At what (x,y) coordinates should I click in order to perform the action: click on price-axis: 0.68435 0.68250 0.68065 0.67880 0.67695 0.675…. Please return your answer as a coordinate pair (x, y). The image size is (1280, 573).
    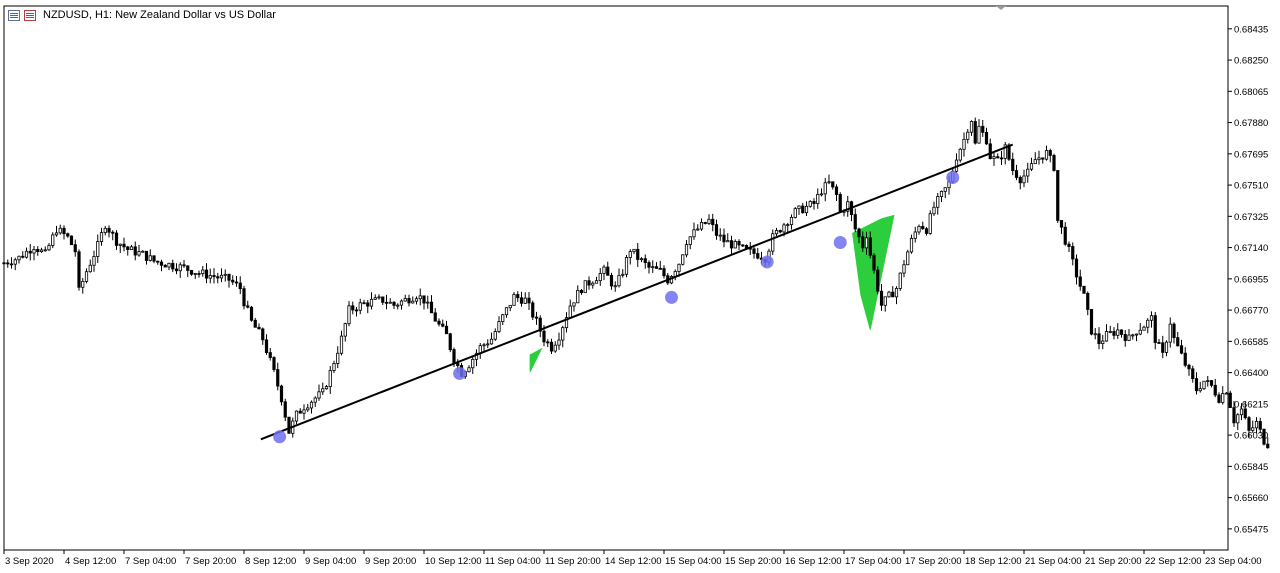
    Looking at the image, I should click on (1248, 279).